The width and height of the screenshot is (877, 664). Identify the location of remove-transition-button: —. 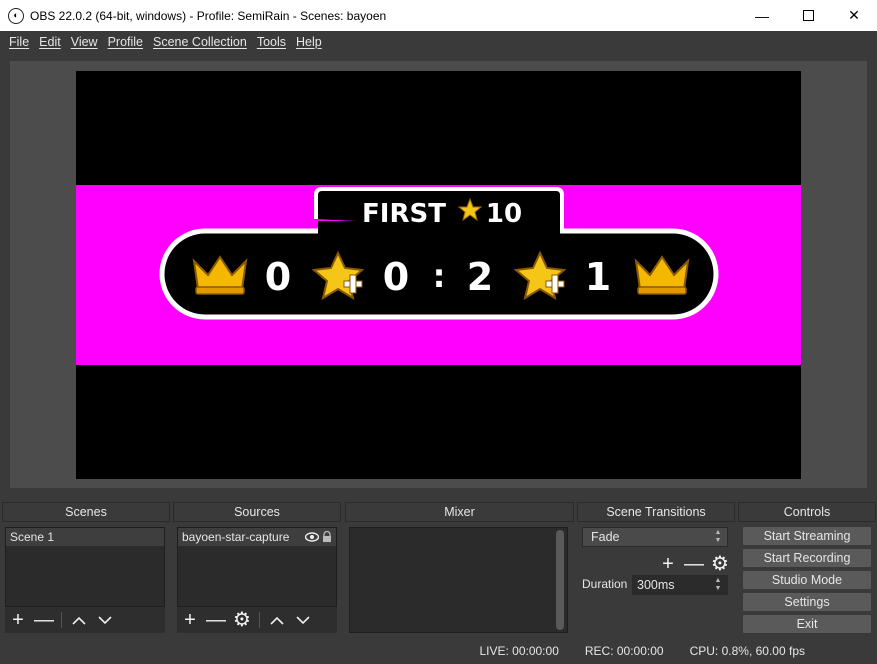
(694, 564).